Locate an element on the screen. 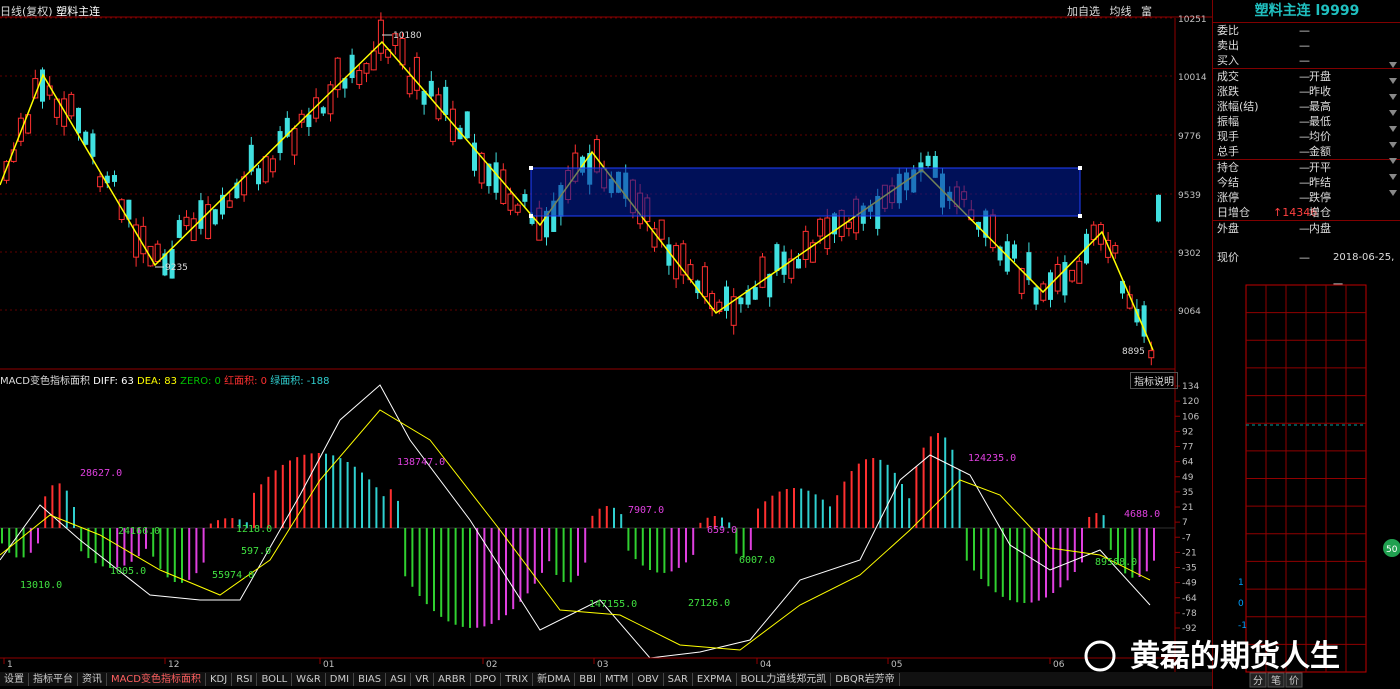 This screenshot has width=1400, height=689. quote-row: 振幅 — 最低 is located at coordinates (1306, 121).